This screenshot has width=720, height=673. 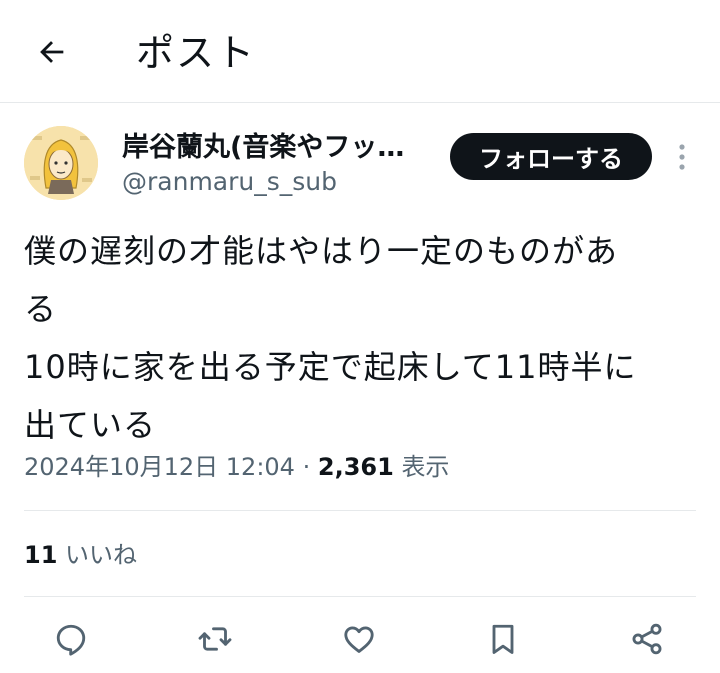 I want to click on action-bar, so click(x=360, y=639).